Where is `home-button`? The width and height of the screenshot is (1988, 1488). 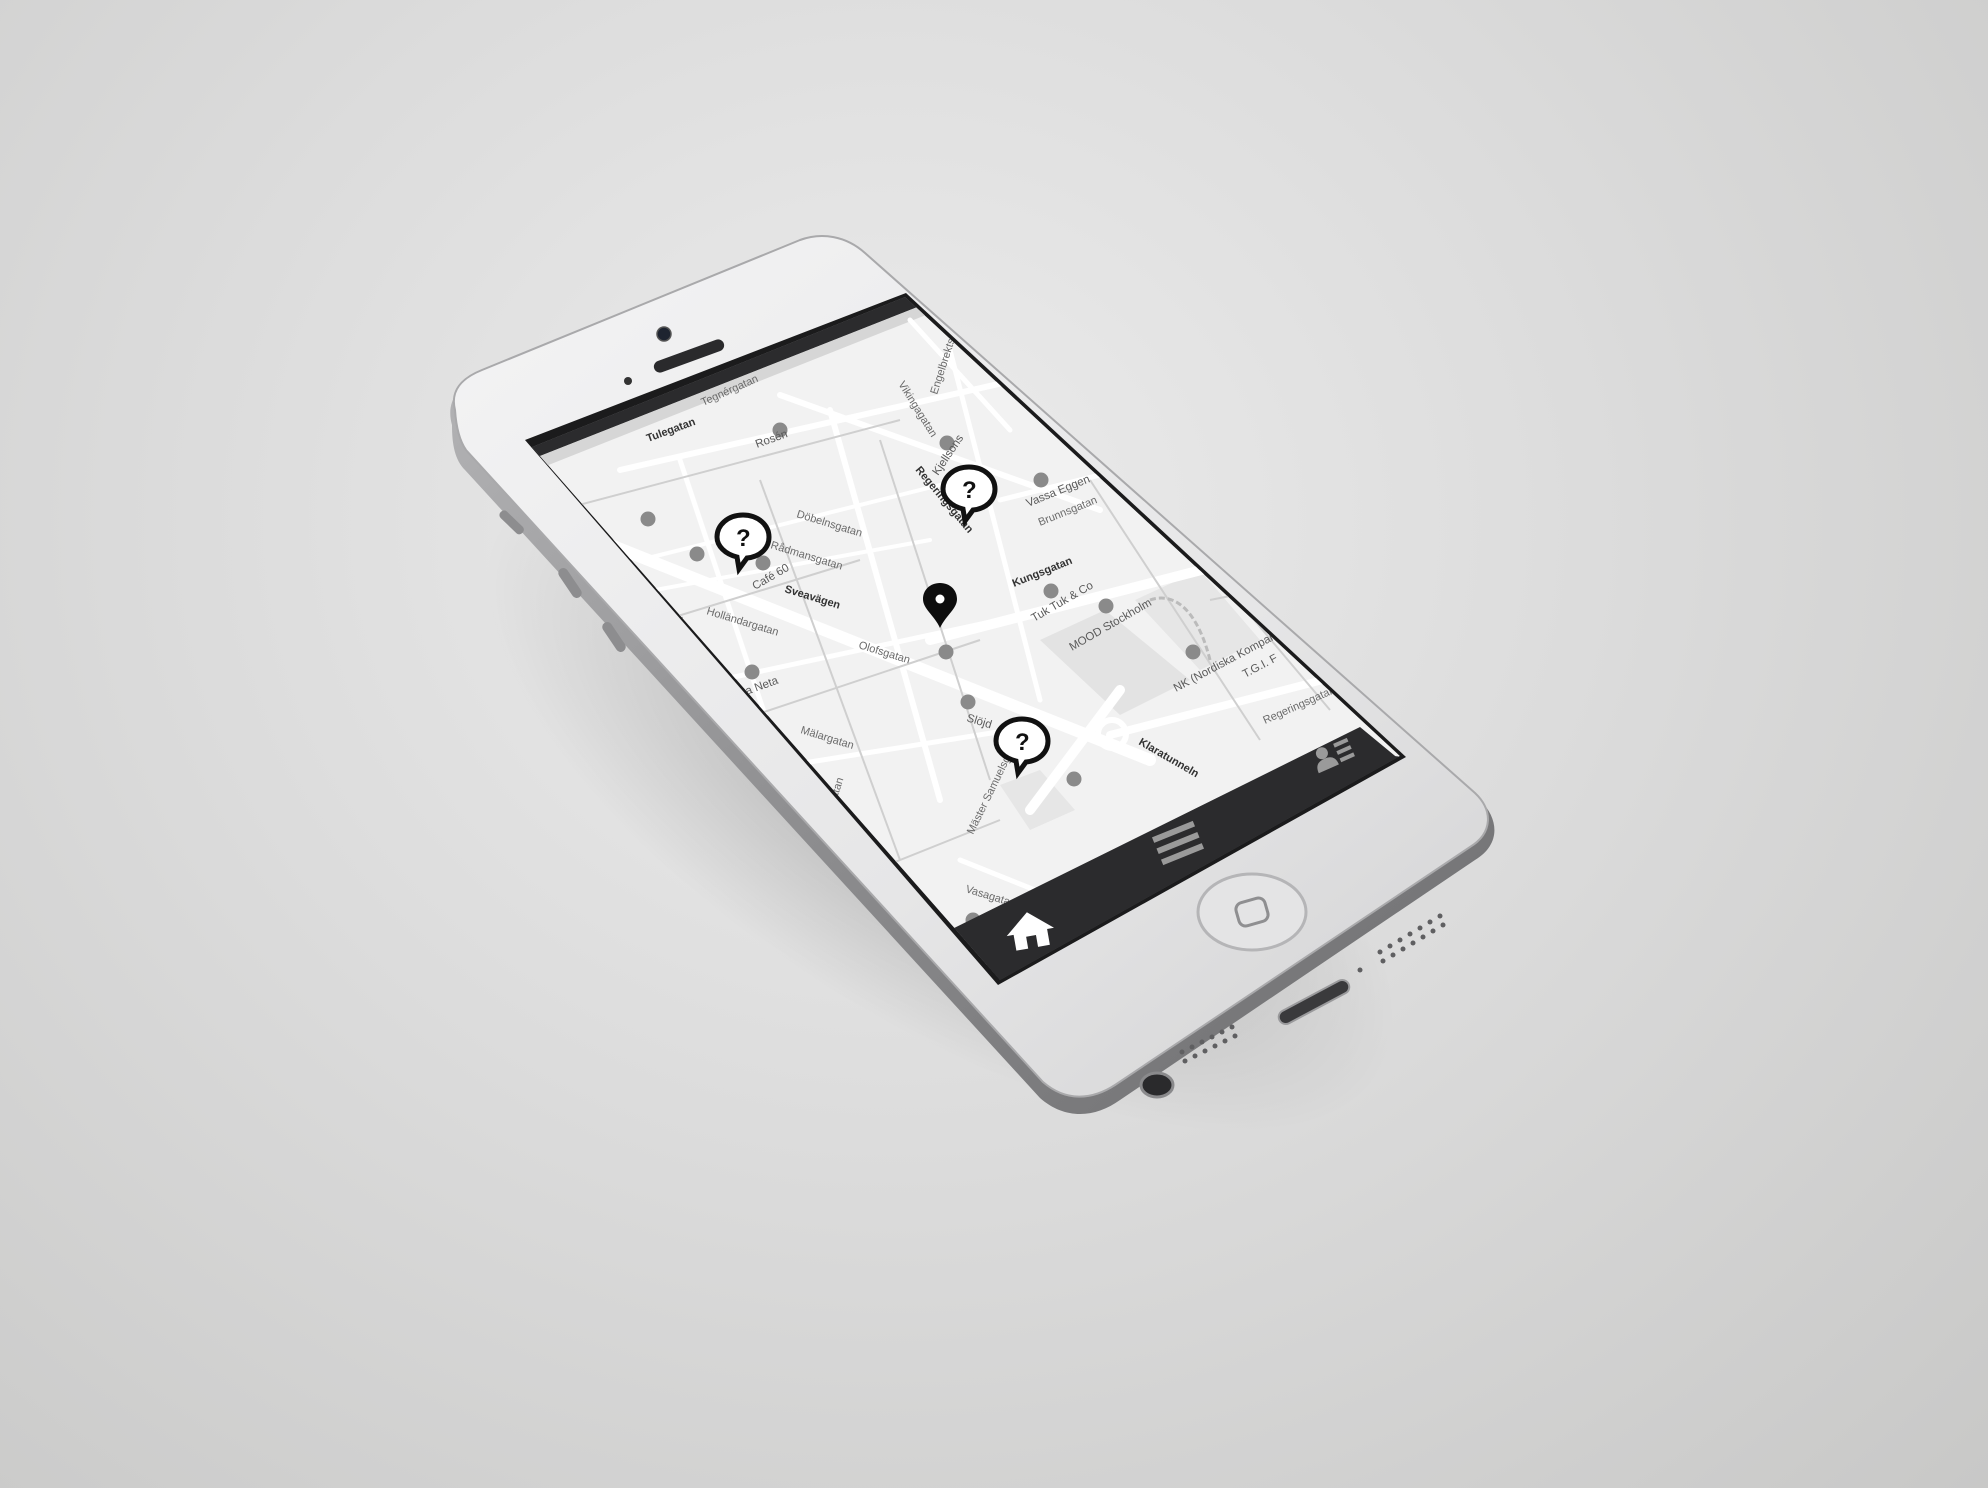
home-button is located at coordinates (1252, 912).